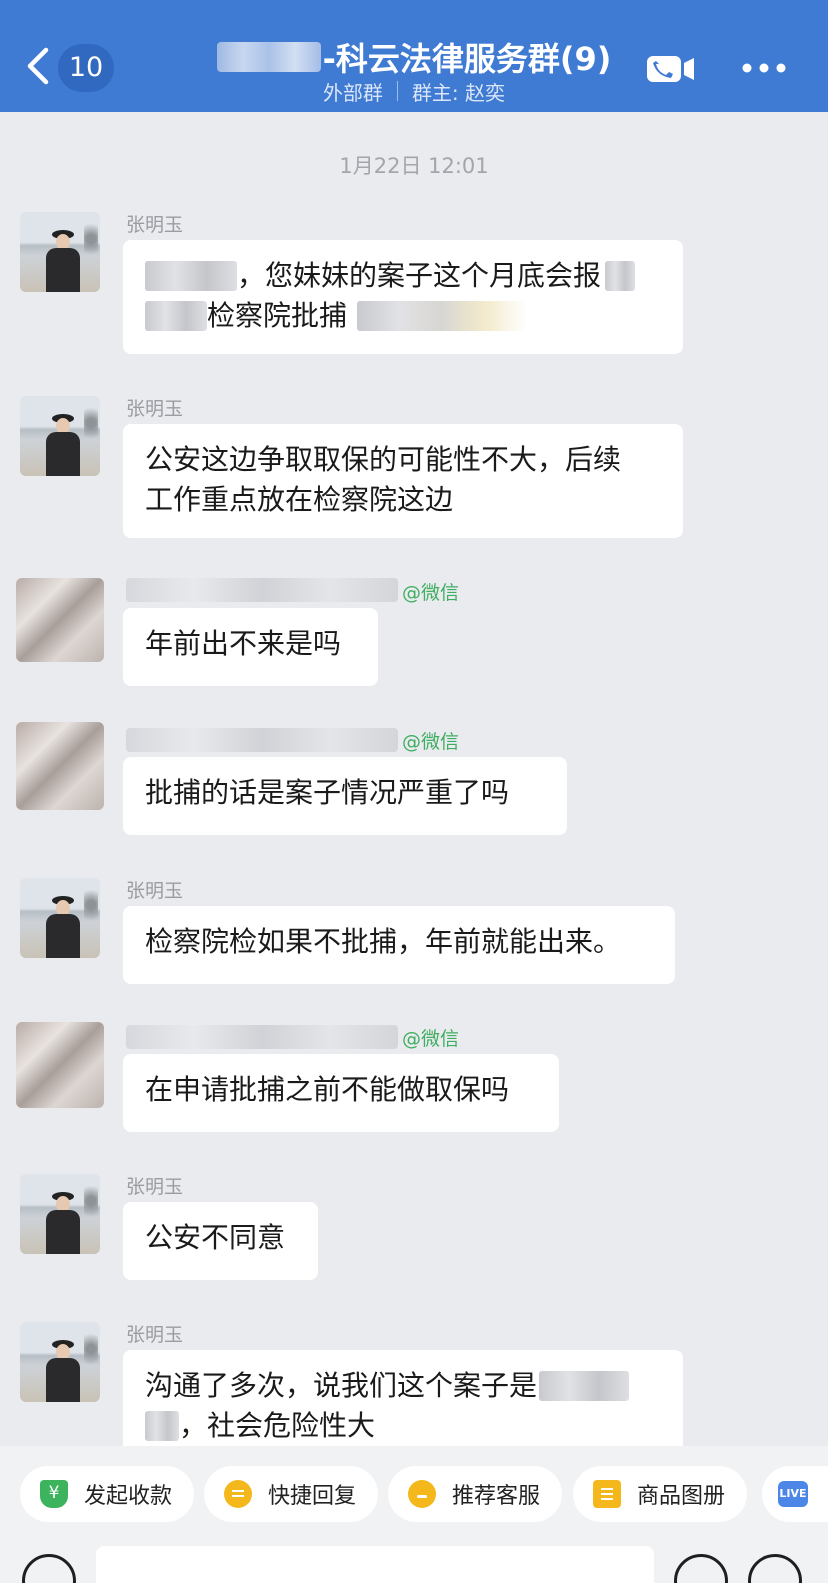 This screenshot has width=828, height=1583. I want to click on message-text: 在申请批捕之前不能做取保吗, so click(327, 1089).